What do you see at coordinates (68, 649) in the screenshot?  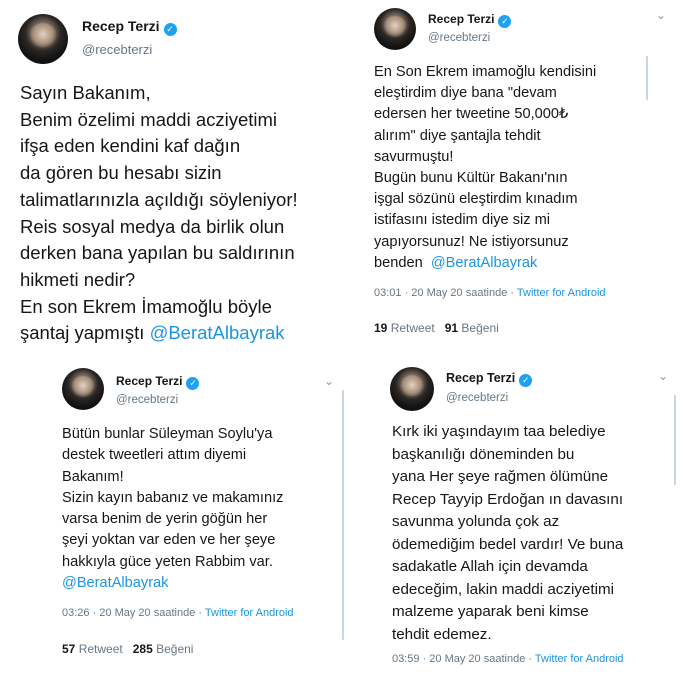 I see `retweet-count: 57` at bounding box center [68, 649].